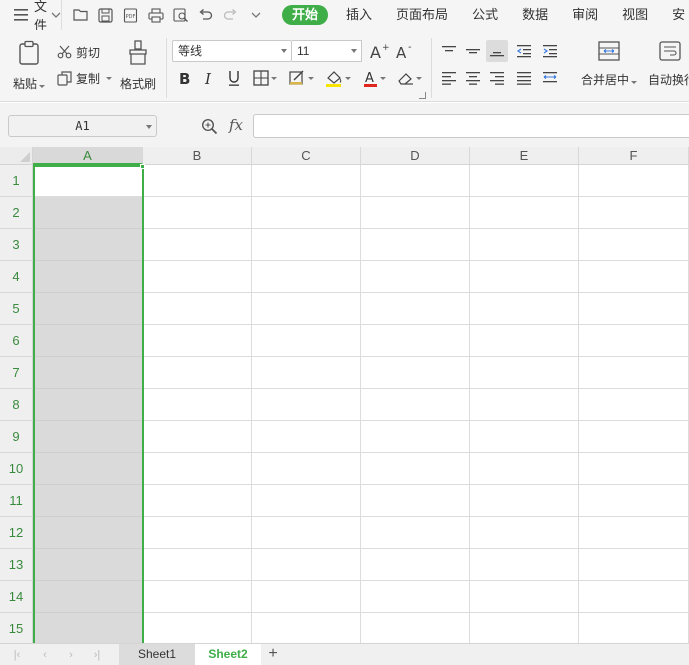 Image resolution: width=689 pixels, height=665 pixels. What do you see at coordinates (16, 309) in the screenshot?
I see `row-header-5: 5` at bounding box center [16, 309].